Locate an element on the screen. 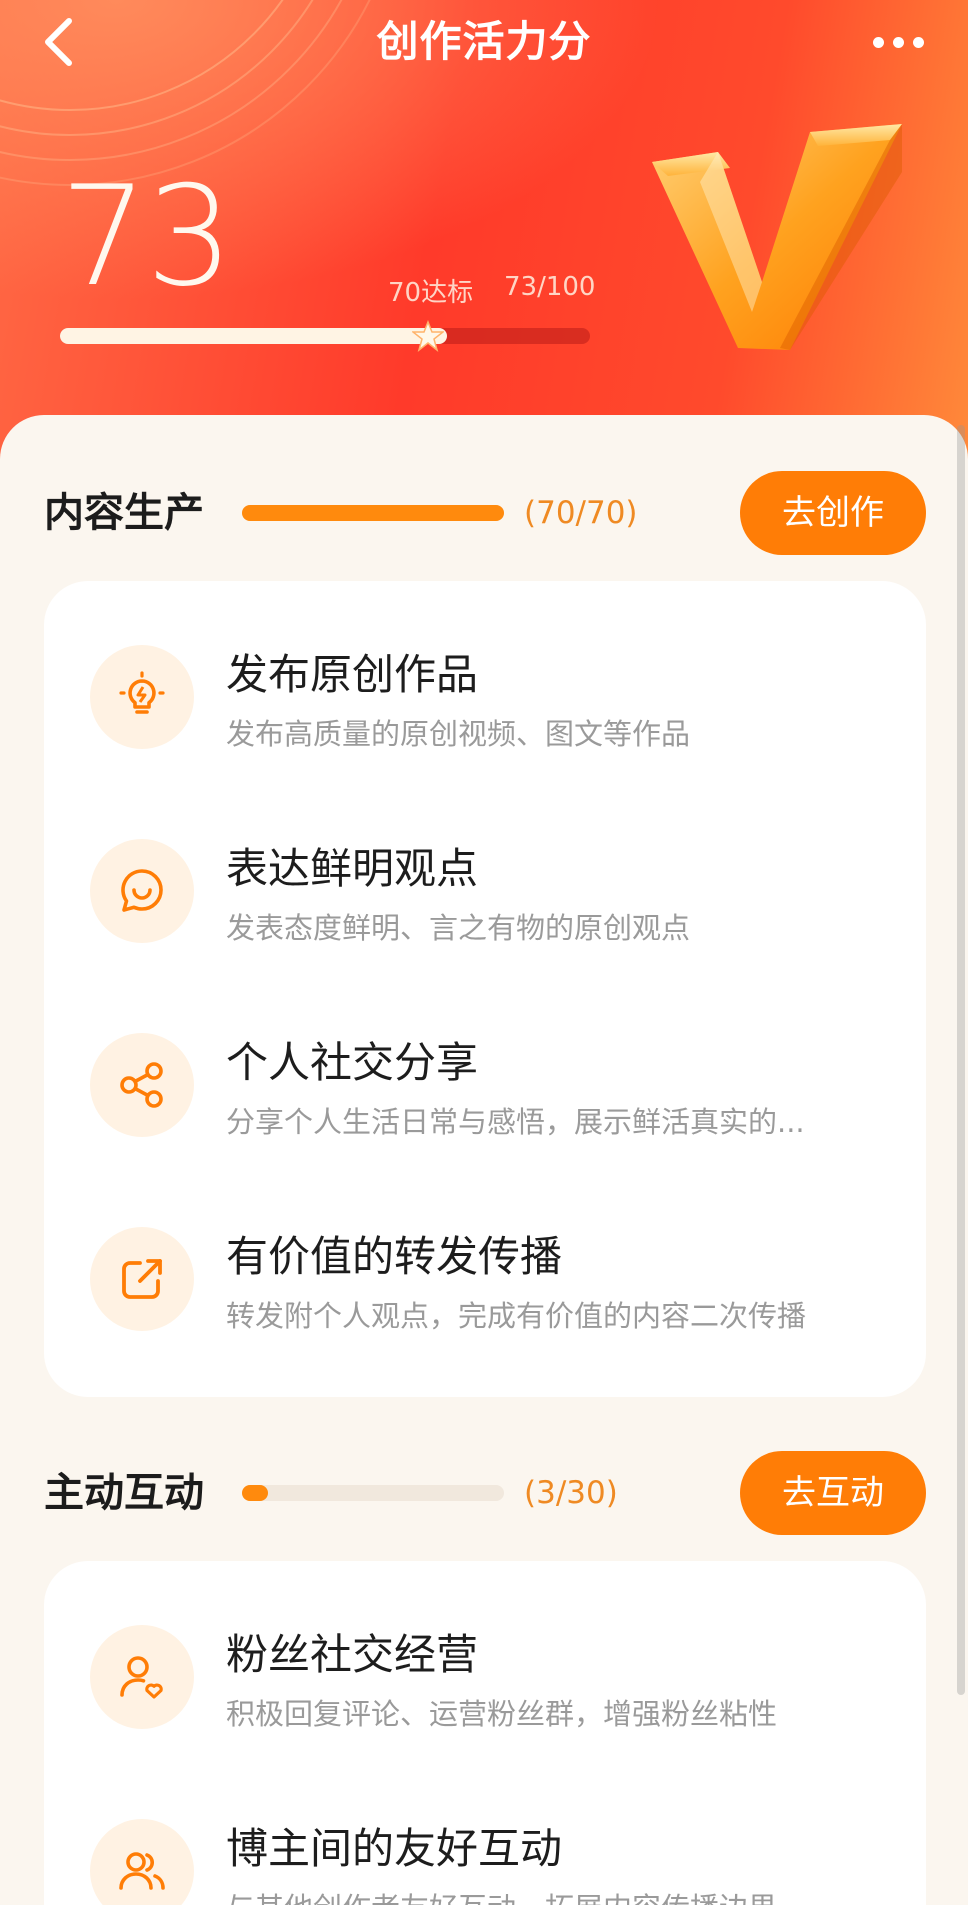 Image resolution: width=968 pixels, height=1905 pixels. share-icon is located at coordinates (142, 1085).